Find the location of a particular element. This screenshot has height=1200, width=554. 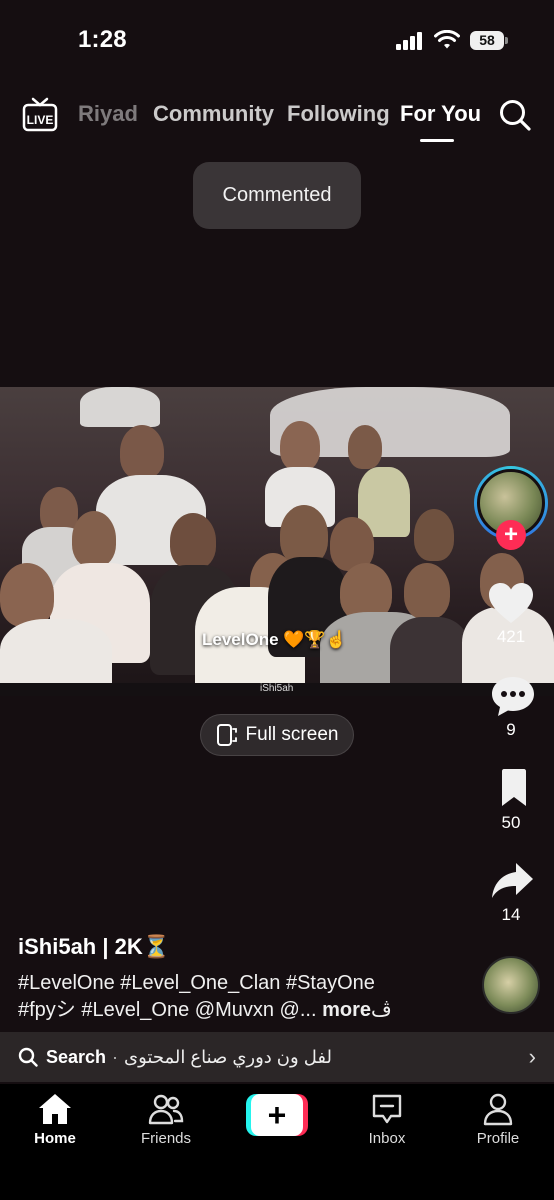

nav-inbox: Inbox is located at coordinates (387, 1119).